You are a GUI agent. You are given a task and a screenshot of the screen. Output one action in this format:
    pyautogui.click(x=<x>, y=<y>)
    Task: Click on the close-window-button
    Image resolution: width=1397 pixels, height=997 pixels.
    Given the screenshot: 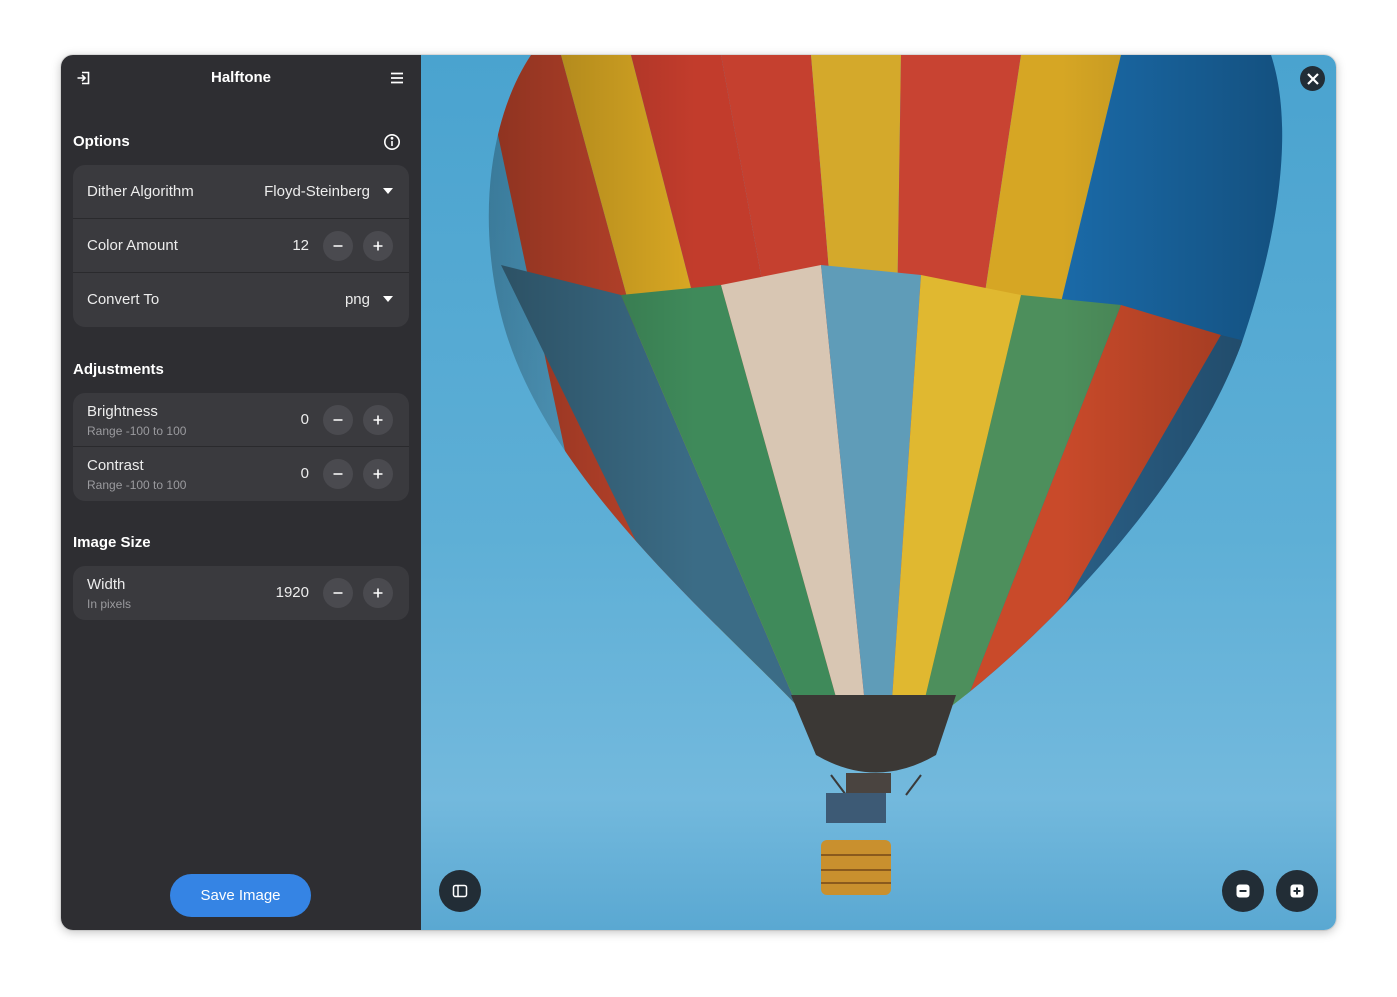 What is the action you would take?
    pyautogui.click(x=1312, y=78)
    